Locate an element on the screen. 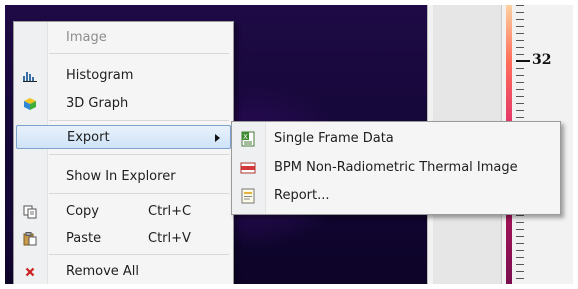 The width and height of the screenshot is (578, 289). menu-item-label: 3D Graph is located at coordinates (97, 103).